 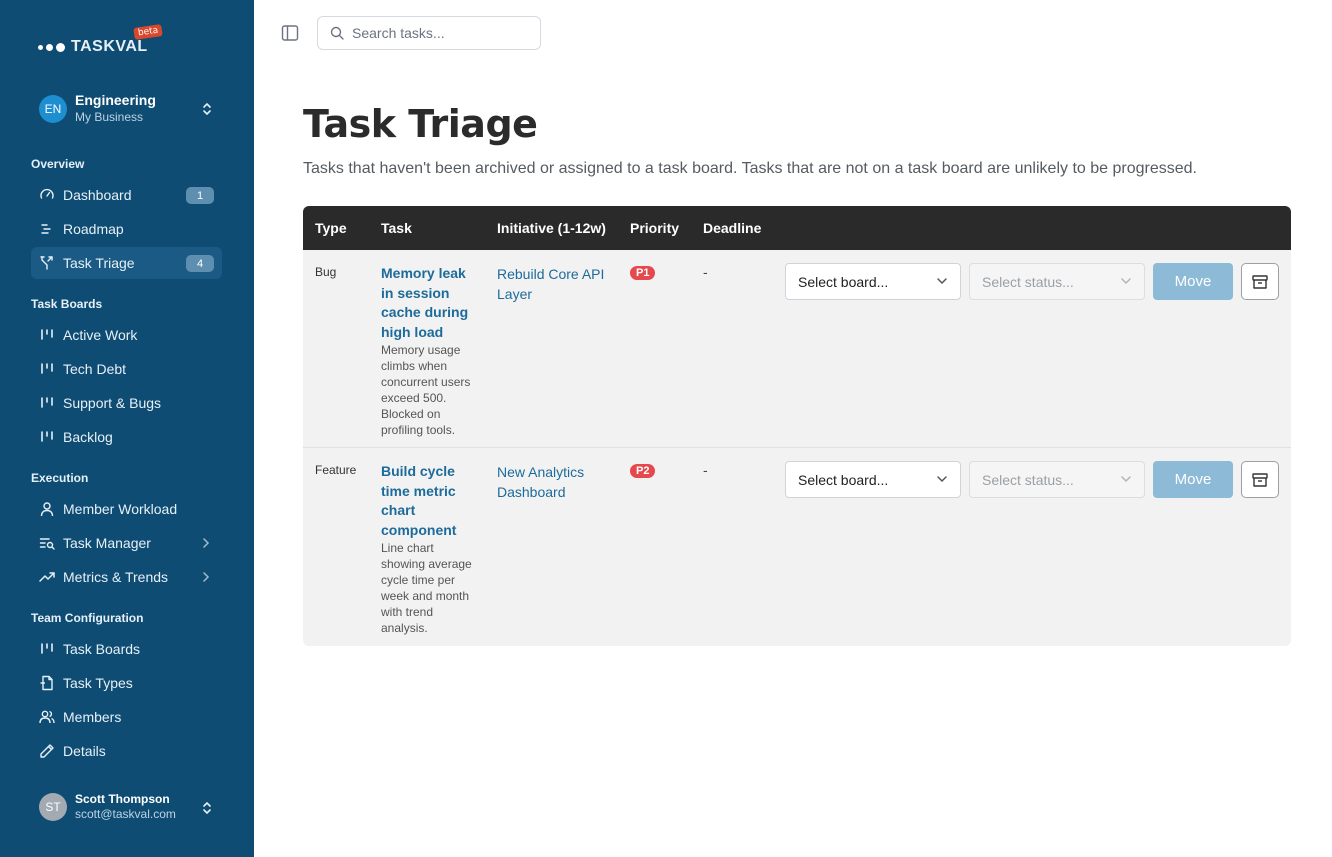 I want to click on sidebar-item-task-triage: Task Triage 4, so click(x=126, y=263).